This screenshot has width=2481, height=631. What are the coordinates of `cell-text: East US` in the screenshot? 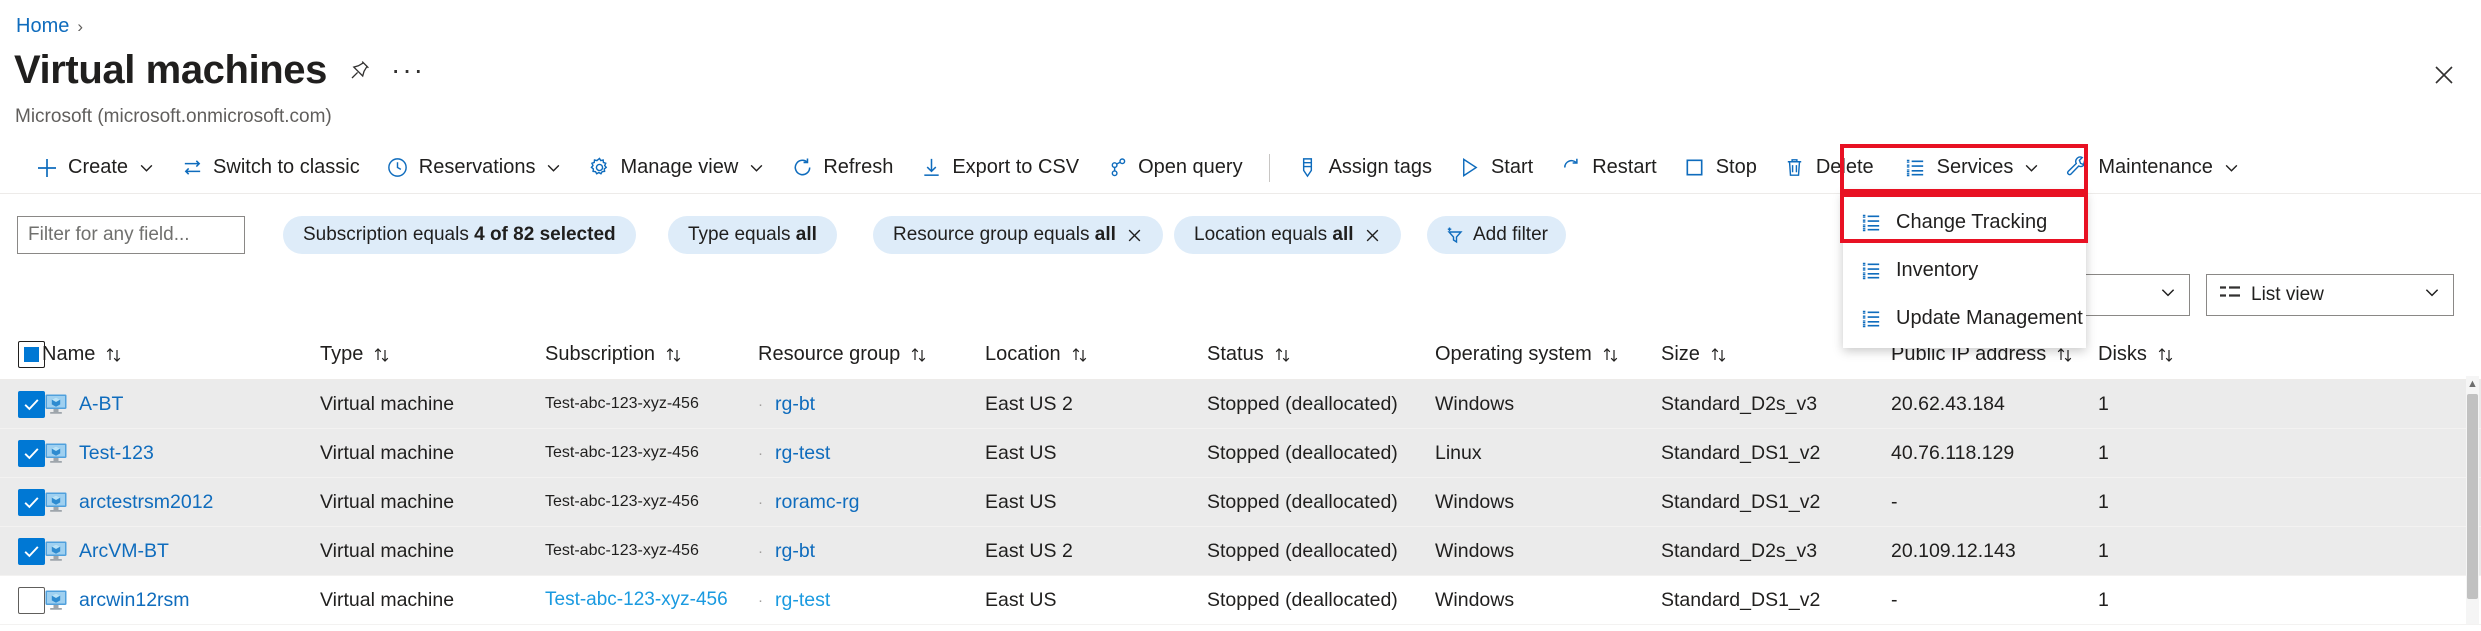 It's located at (1021, 452).